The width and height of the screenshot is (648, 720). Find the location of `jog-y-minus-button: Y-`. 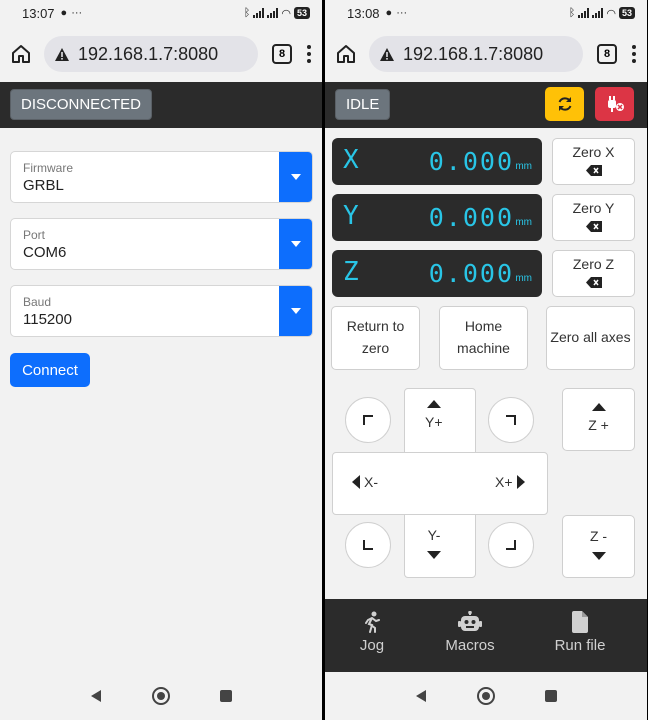

jog-y-minus-button: Y- is located at coordinates (434, 543).